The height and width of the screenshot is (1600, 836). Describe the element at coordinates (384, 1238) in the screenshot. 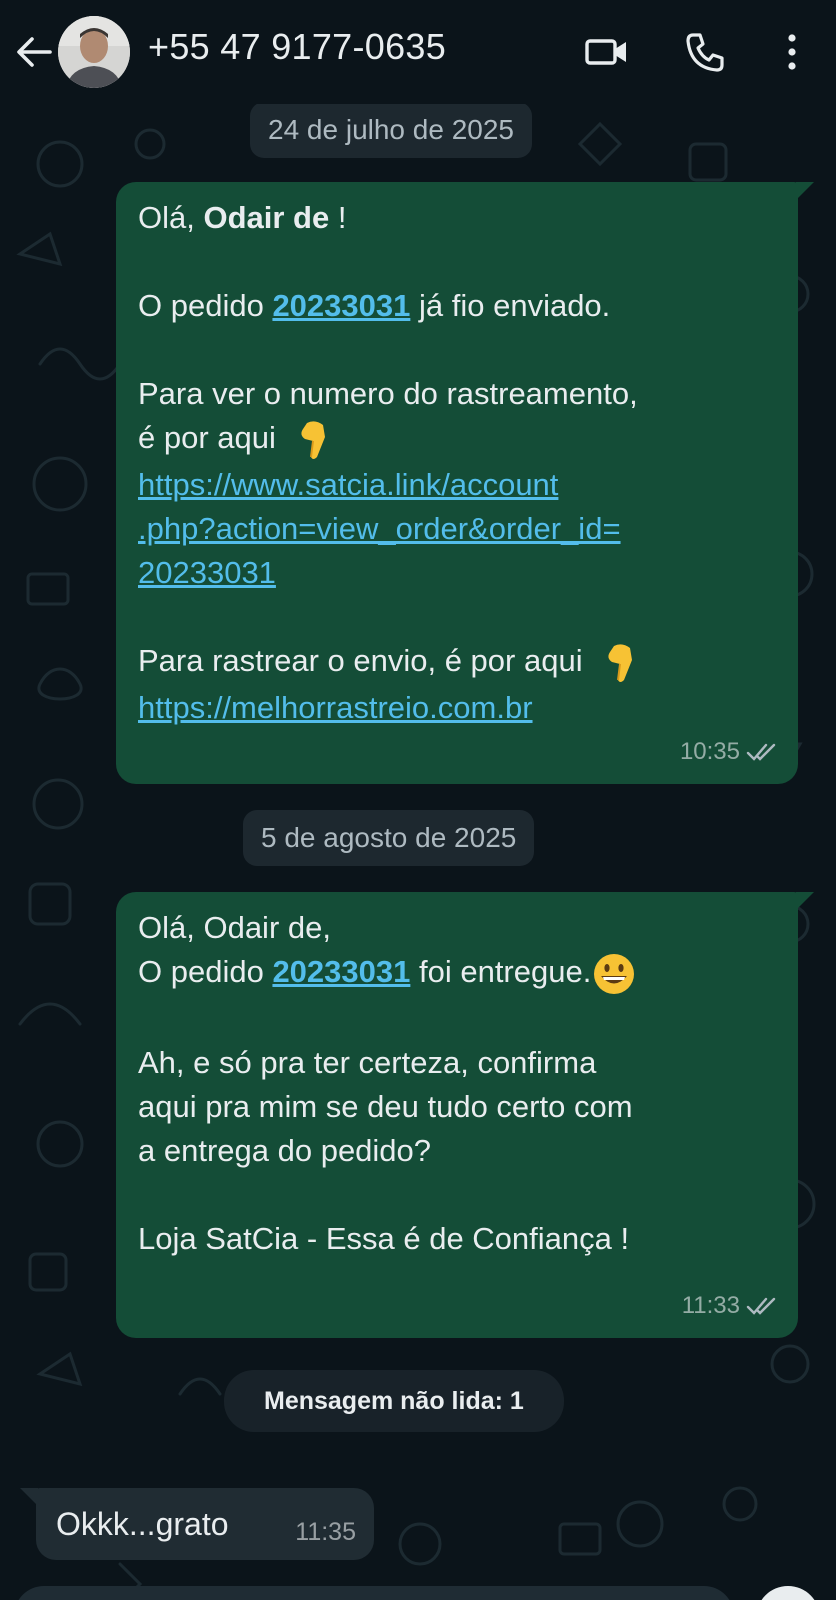

I see `message-line: Loja SatCia - Essa é de Confiança !` at that location.